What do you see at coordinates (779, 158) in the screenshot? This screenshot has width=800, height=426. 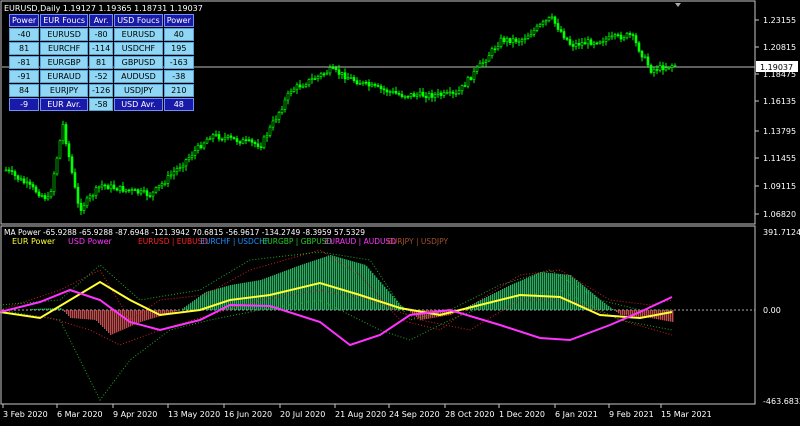 I see `price-axis-label: 1.11455` at bounding box center [779, 158].